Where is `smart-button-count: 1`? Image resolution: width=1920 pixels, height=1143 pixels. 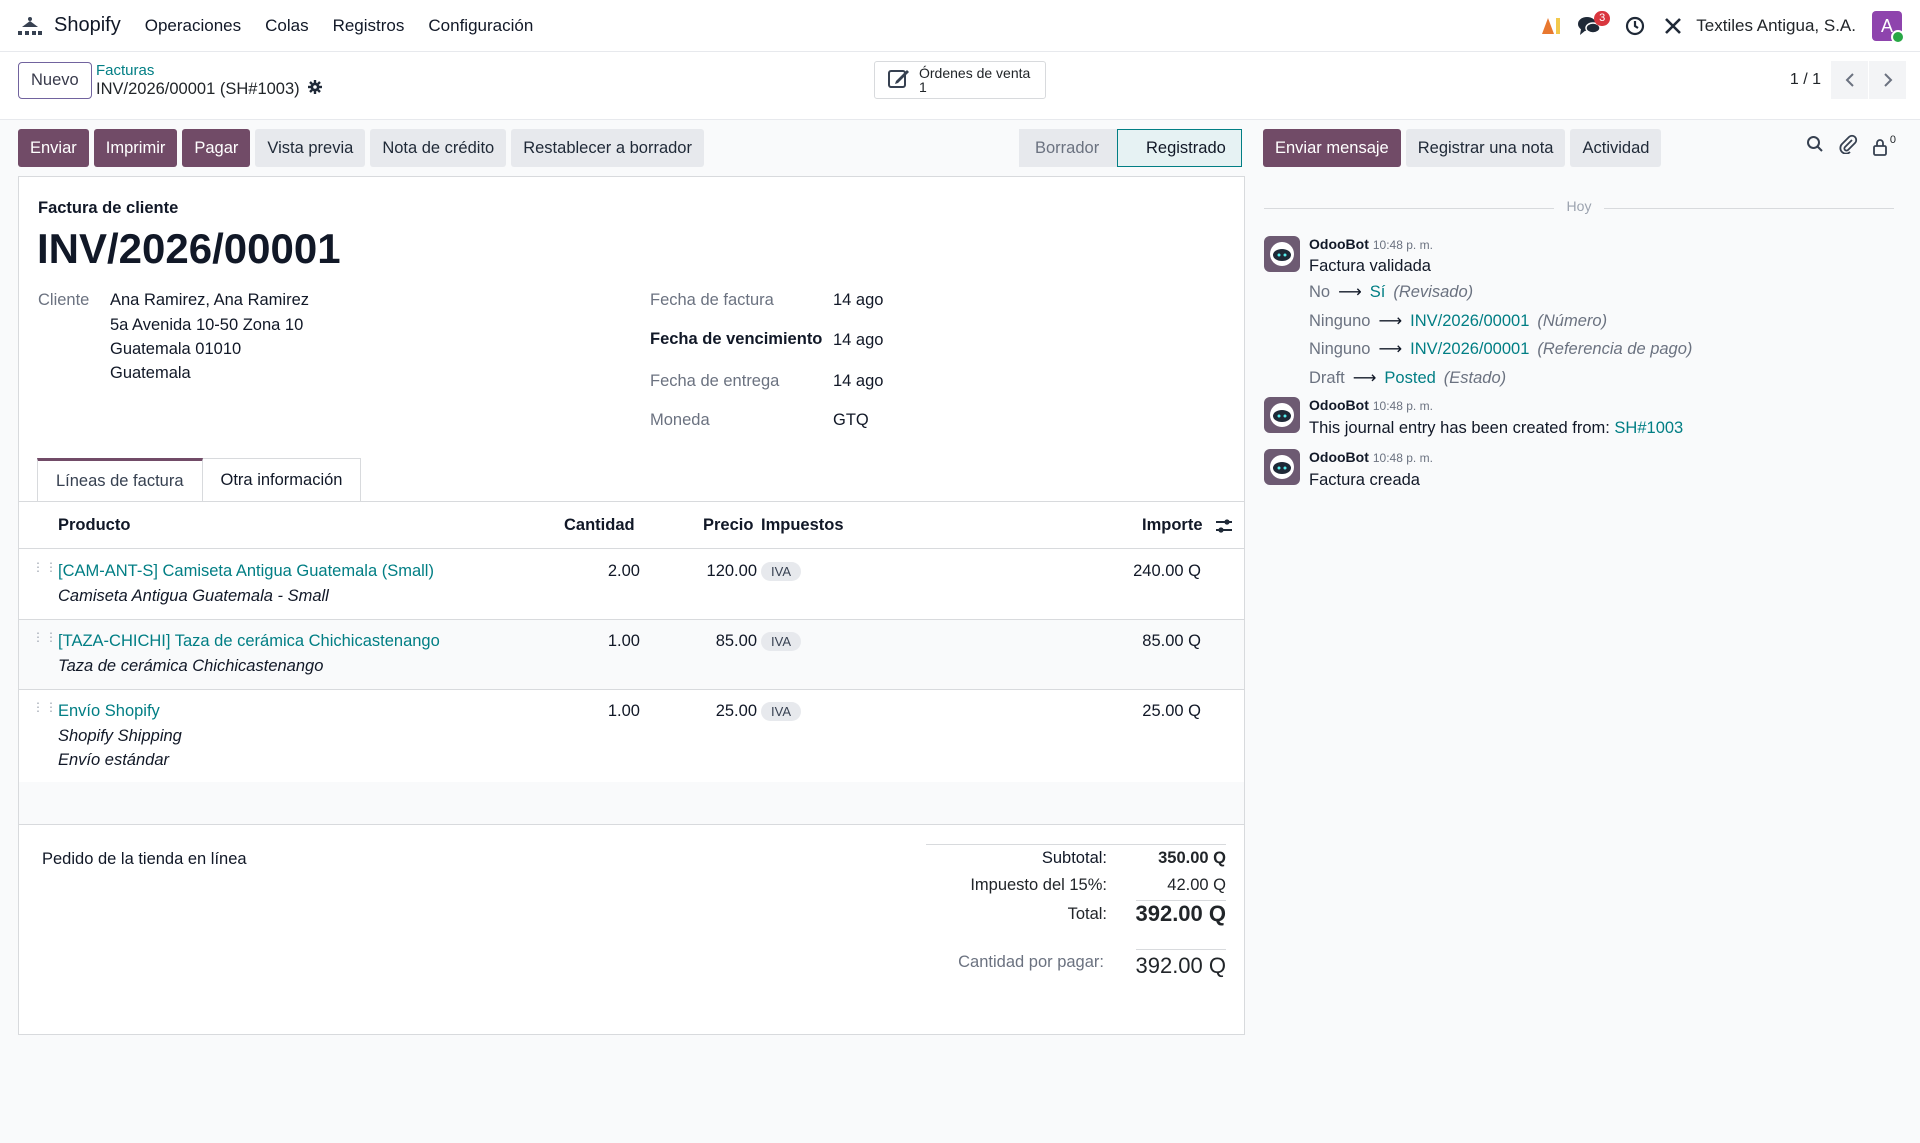
smart-button-count: 1 is located at coordinates (923, 87).